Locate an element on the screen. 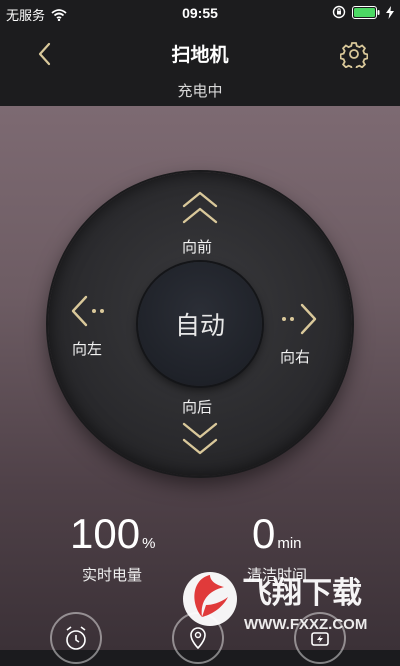  watermark-logo: 飞翔下载 WWW.FXXZ.COM is located at coordinates (275, 602).